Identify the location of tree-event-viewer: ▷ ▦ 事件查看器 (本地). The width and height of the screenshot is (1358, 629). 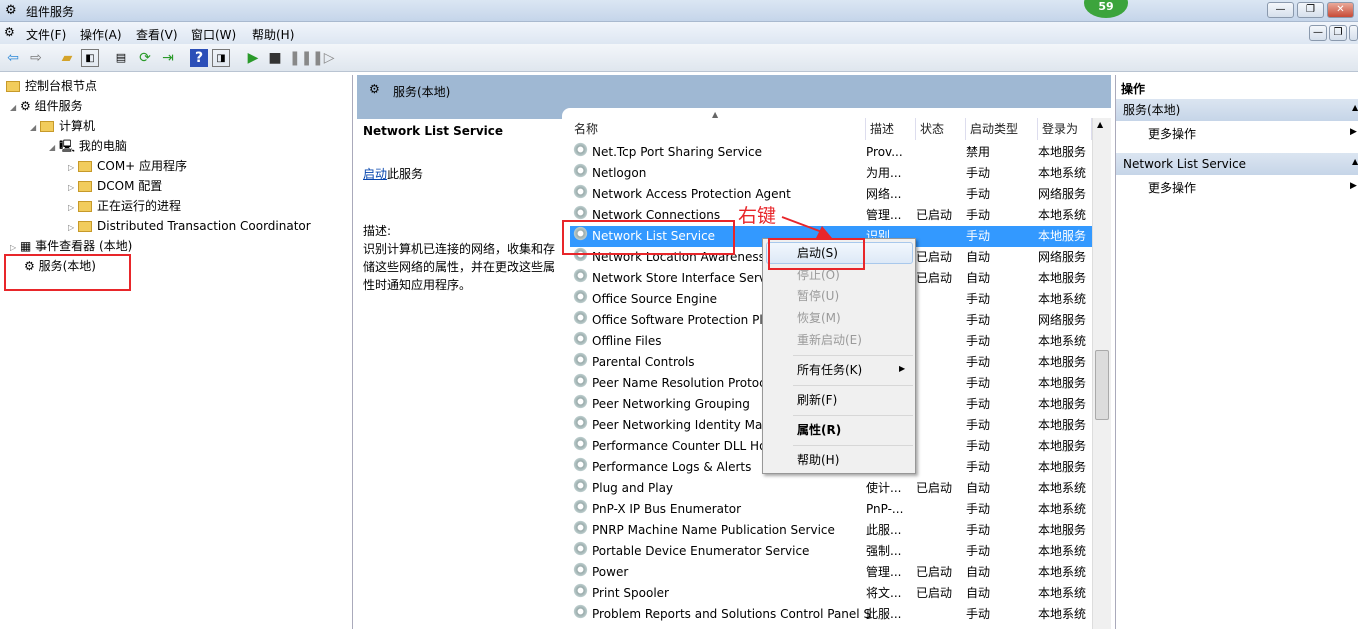
(71, 246).